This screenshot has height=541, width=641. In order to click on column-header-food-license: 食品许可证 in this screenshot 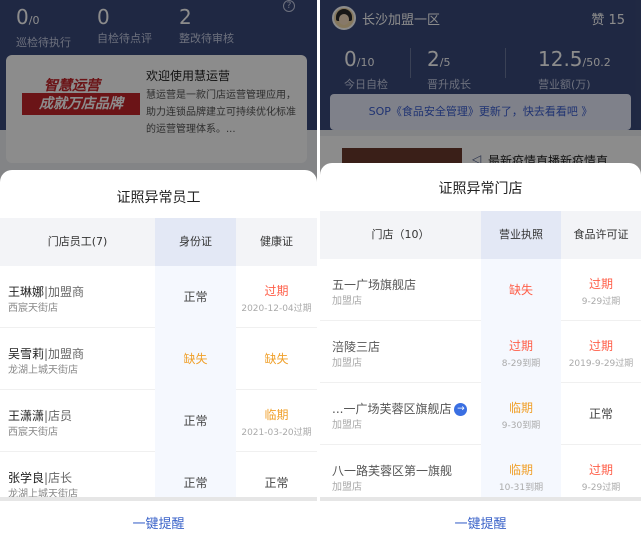, I will do `click(601, 235)`.